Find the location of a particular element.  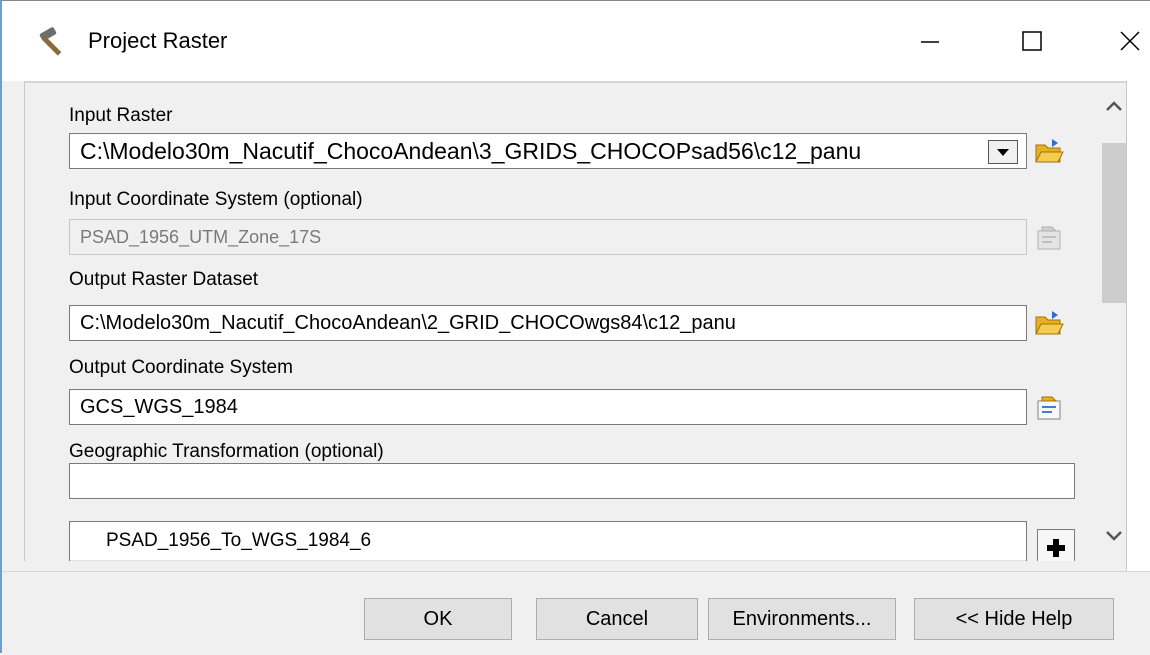

cancel-button: Cancel is located at coordinates (617, 619).